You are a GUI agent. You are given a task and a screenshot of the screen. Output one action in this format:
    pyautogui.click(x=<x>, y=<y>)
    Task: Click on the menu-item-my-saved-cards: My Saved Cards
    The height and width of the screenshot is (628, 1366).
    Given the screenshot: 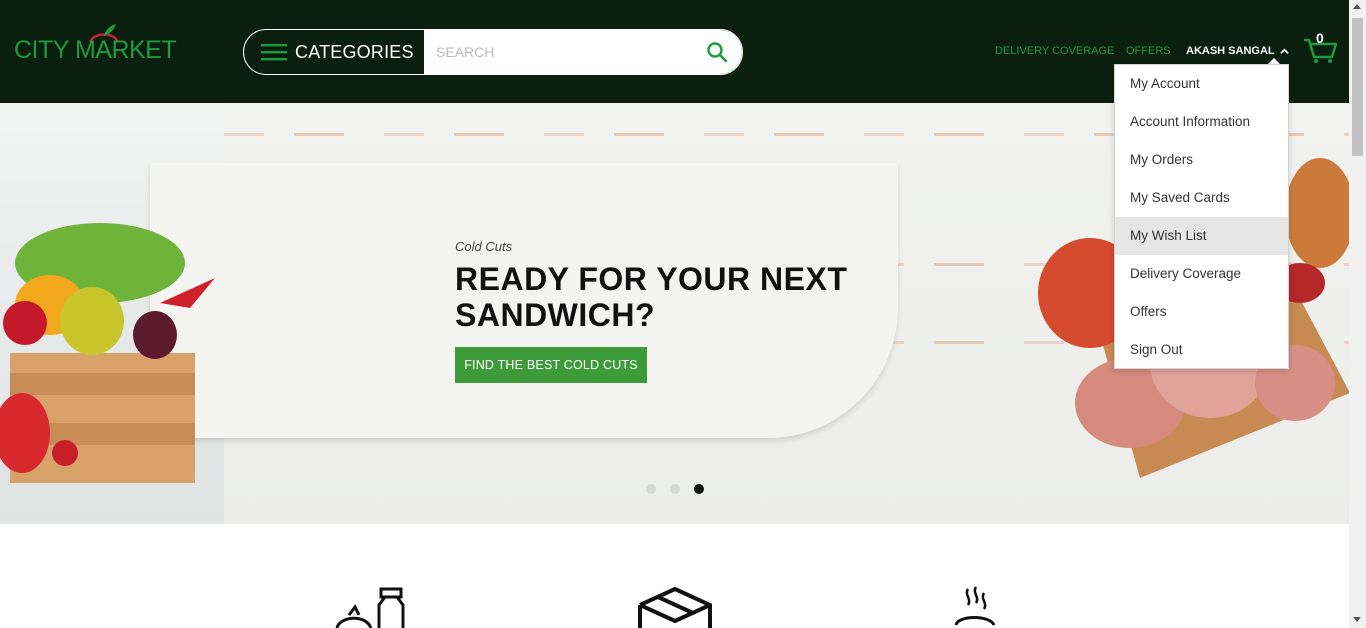 What is the action you would take?
    pyautogui.click(x=1201, y=198)
    